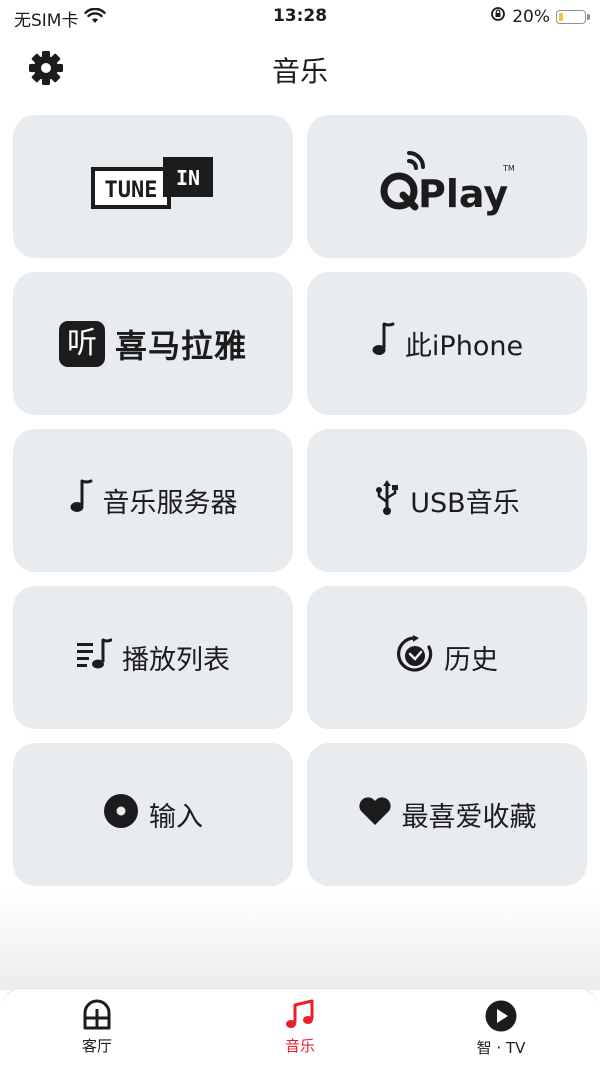 The image size is (600, 1068). I want to click on input-label: 输入, so click(176, 817).